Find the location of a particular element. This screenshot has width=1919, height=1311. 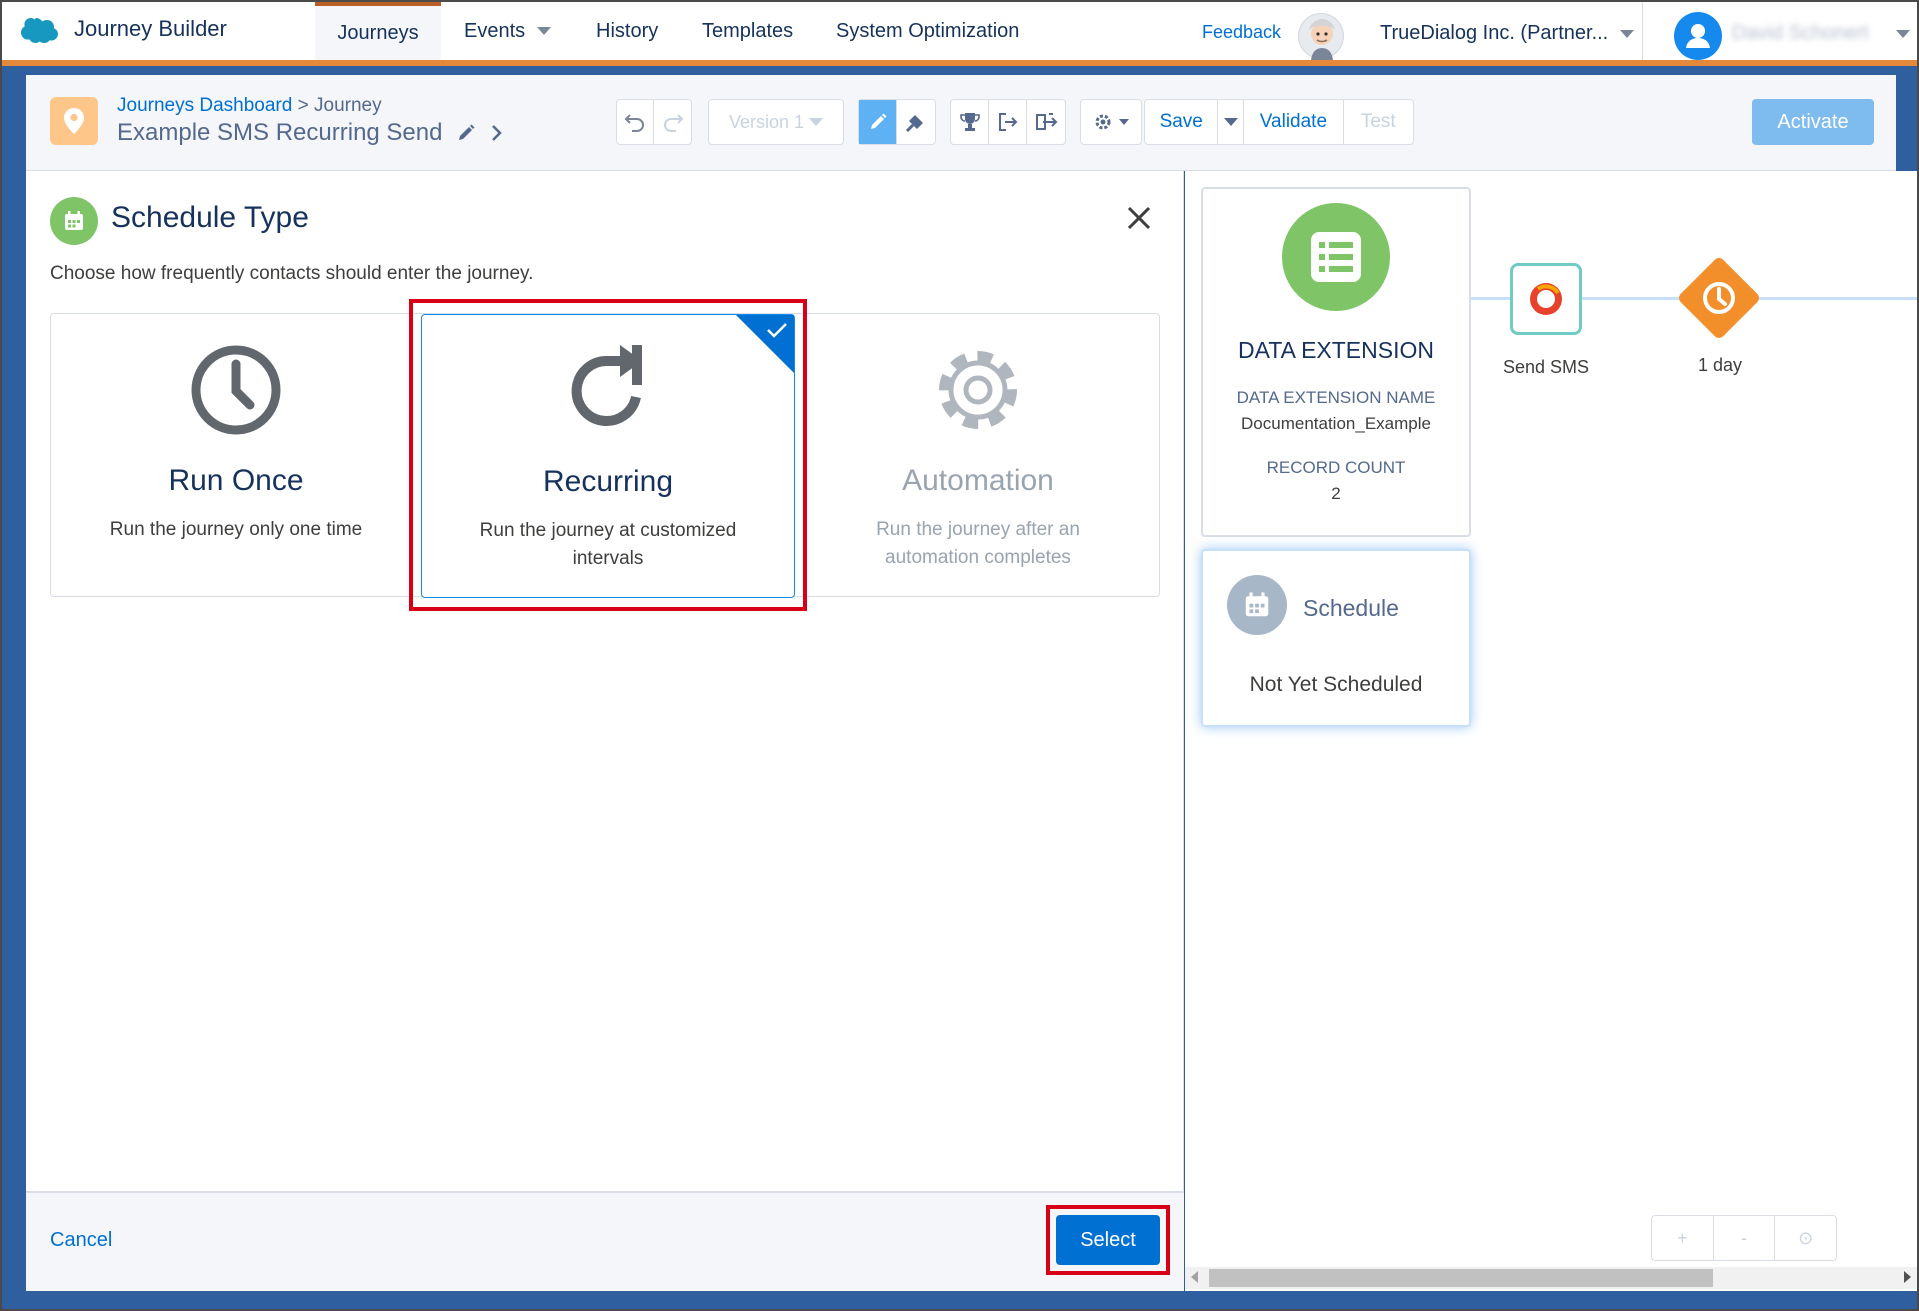

settings-menu is located at coordinates (1111, 122).